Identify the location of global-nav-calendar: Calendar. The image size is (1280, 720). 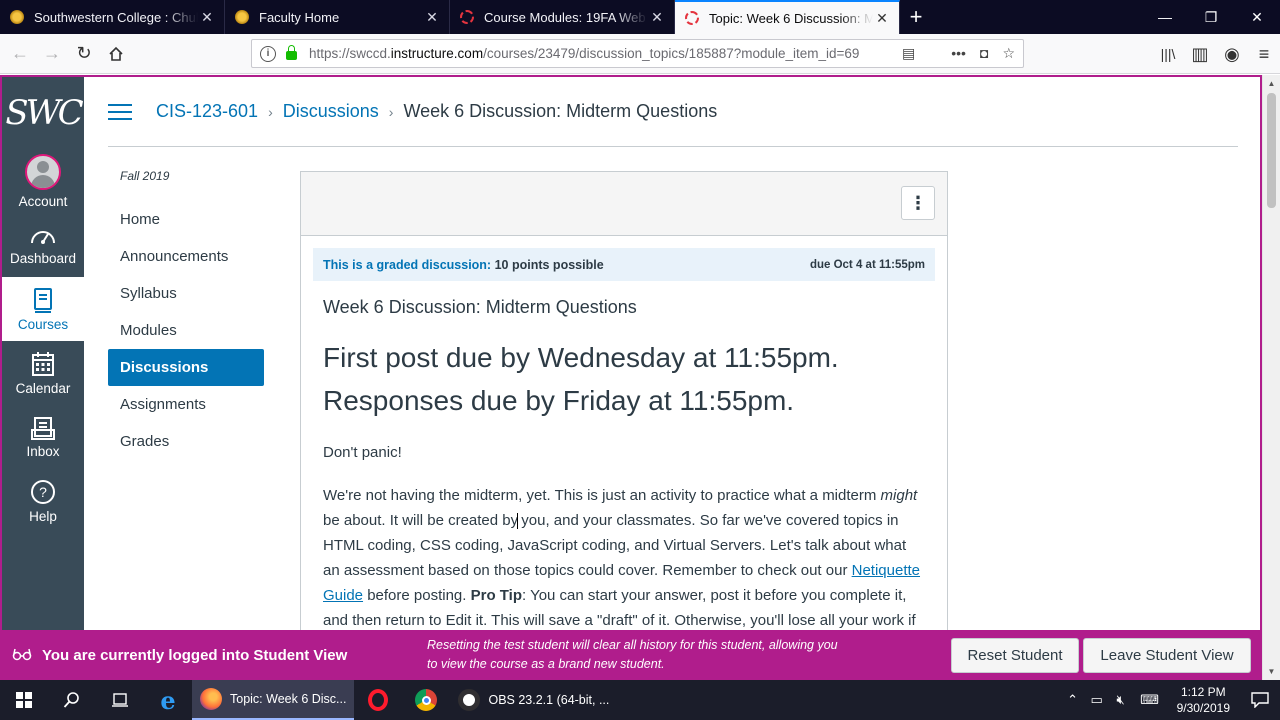
(43, 373).